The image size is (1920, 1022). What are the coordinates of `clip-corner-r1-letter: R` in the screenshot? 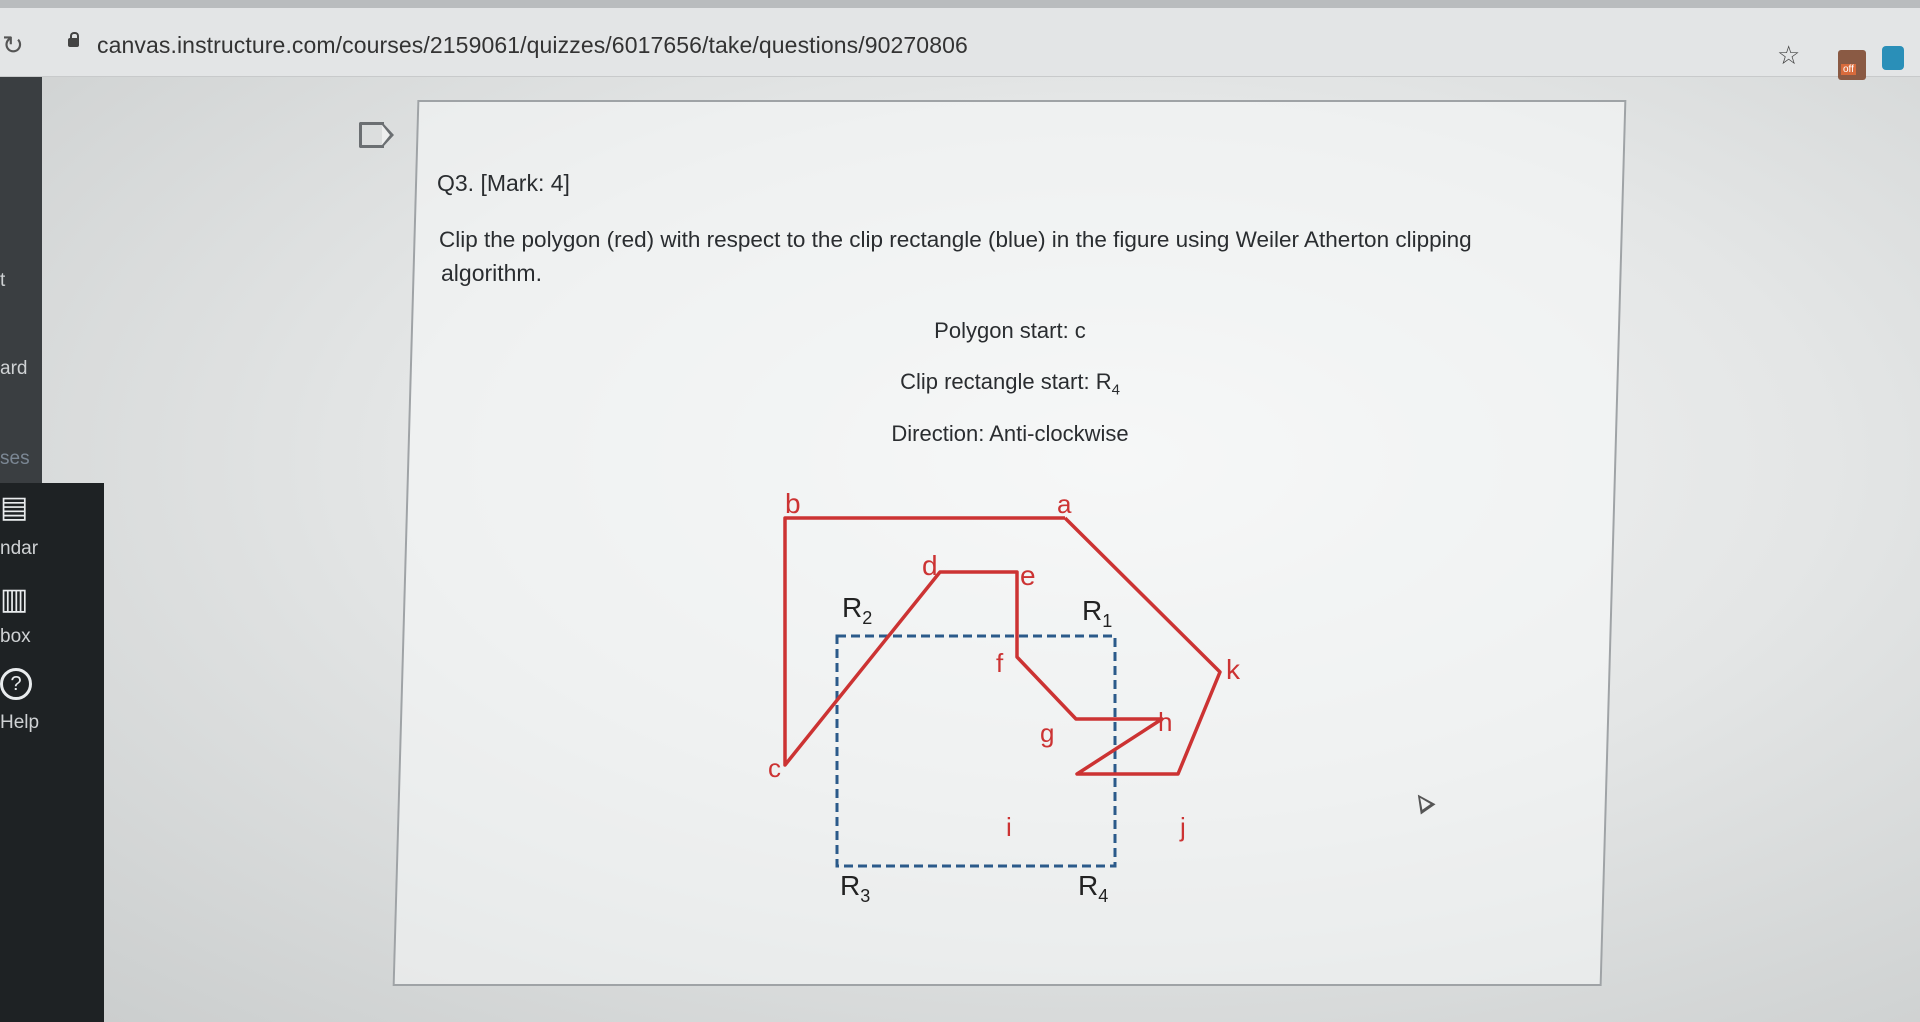 It's located at (1092, 610).